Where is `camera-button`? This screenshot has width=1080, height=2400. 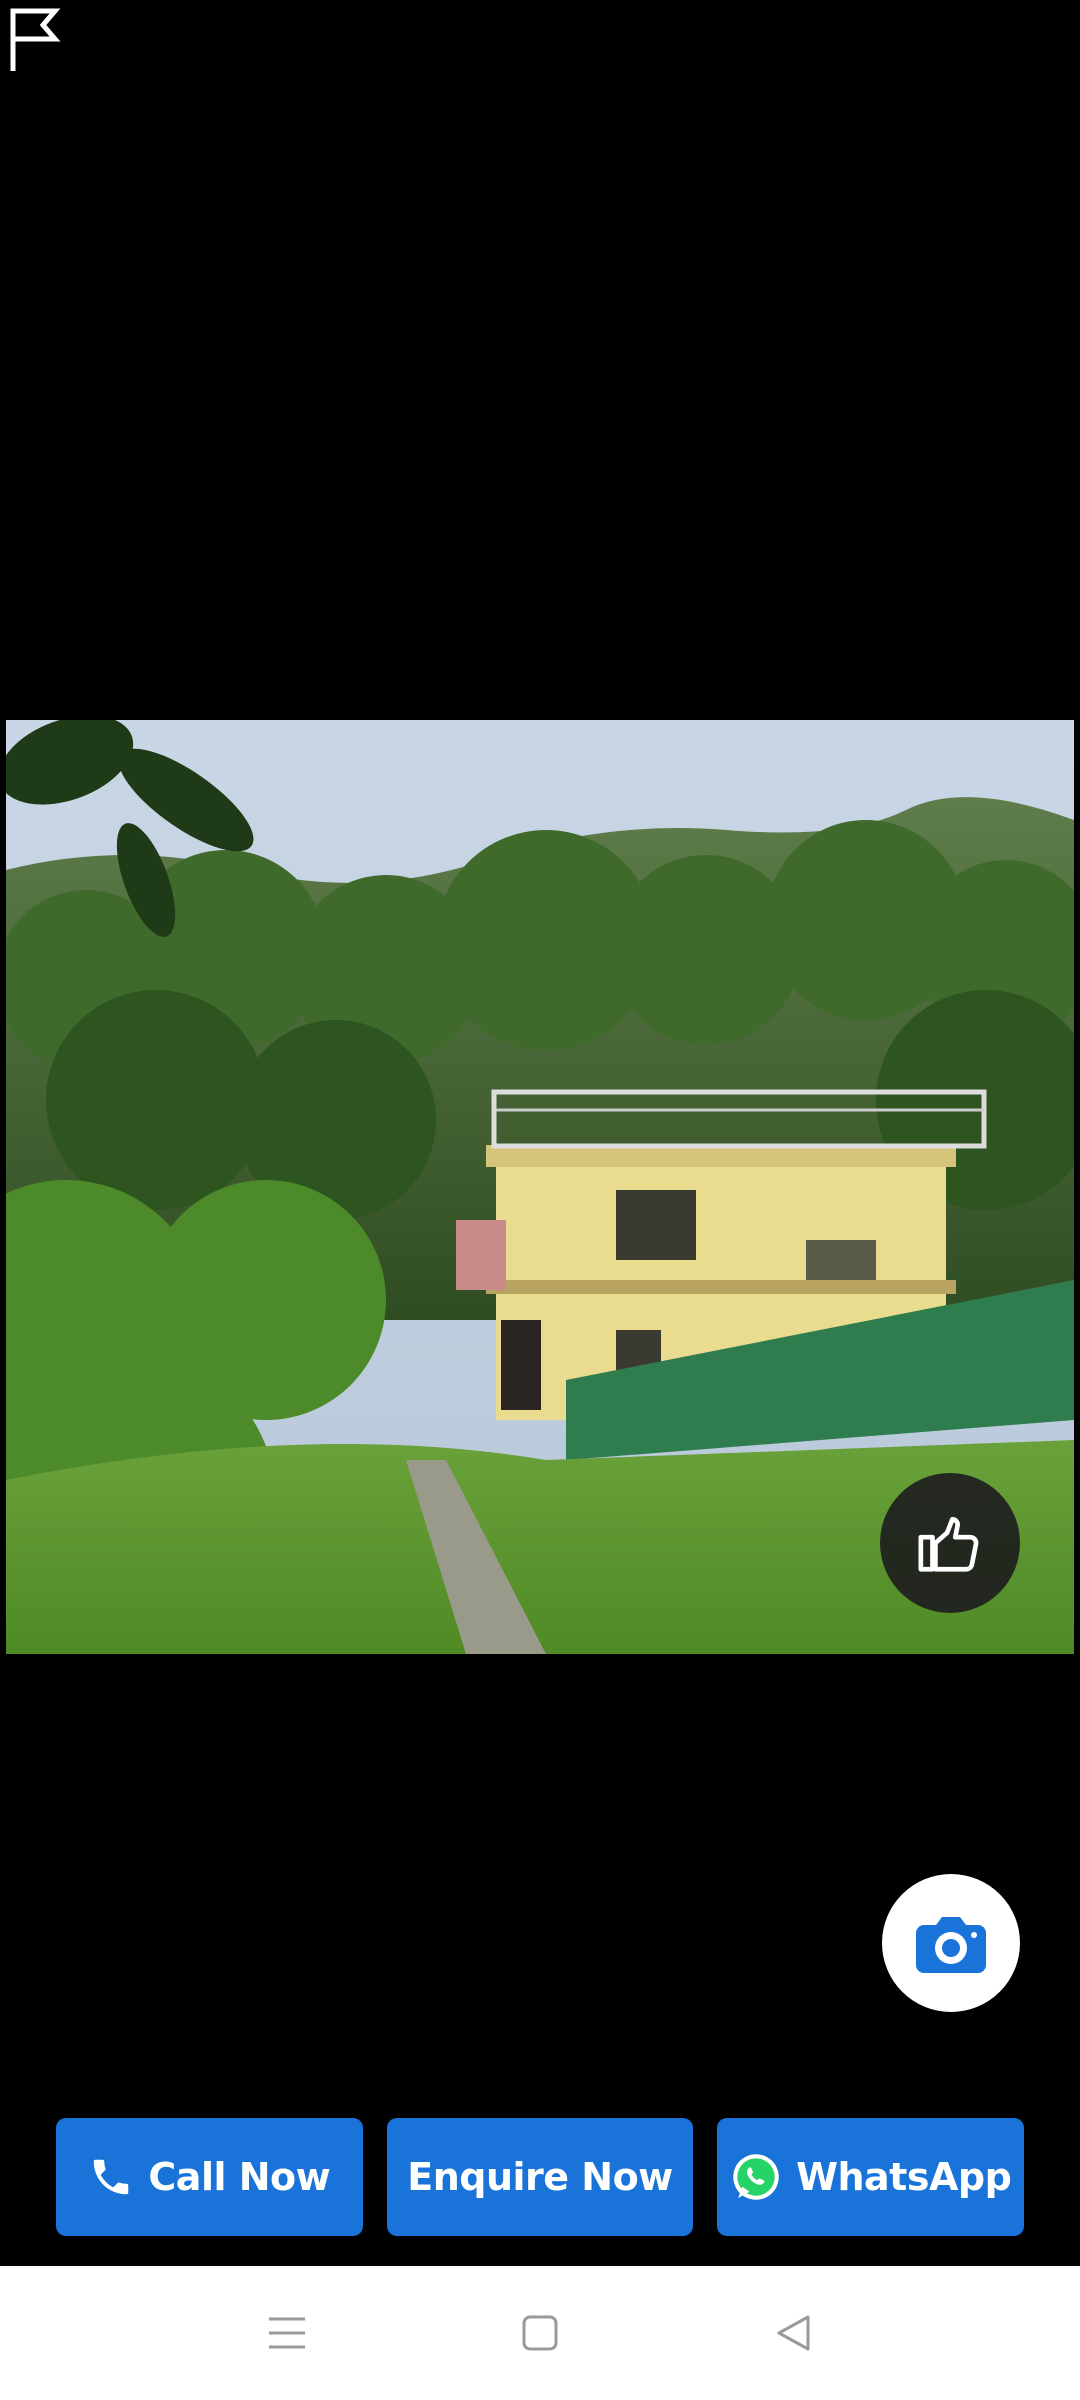
camera-button is located at coordinates (951, 1943).